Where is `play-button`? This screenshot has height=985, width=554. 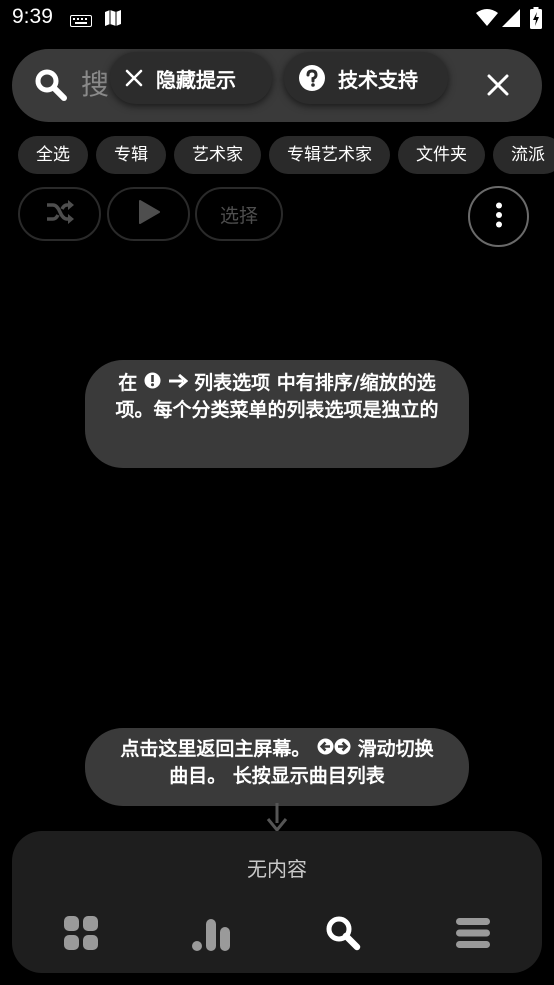
play-button is located at coordinates (148, 214).